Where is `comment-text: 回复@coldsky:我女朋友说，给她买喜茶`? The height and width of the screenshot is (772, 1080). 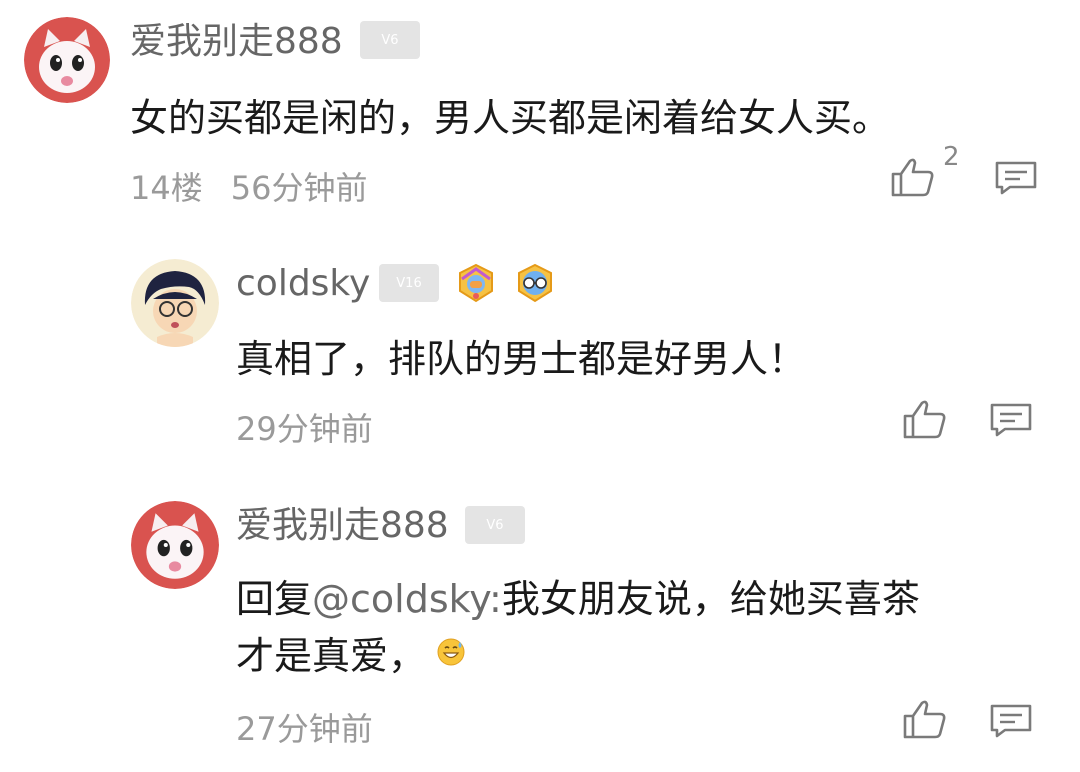
comment-text: 回复@coldsky:我女朋友说，给她买喜茶 is located at coordinates (578, 599).